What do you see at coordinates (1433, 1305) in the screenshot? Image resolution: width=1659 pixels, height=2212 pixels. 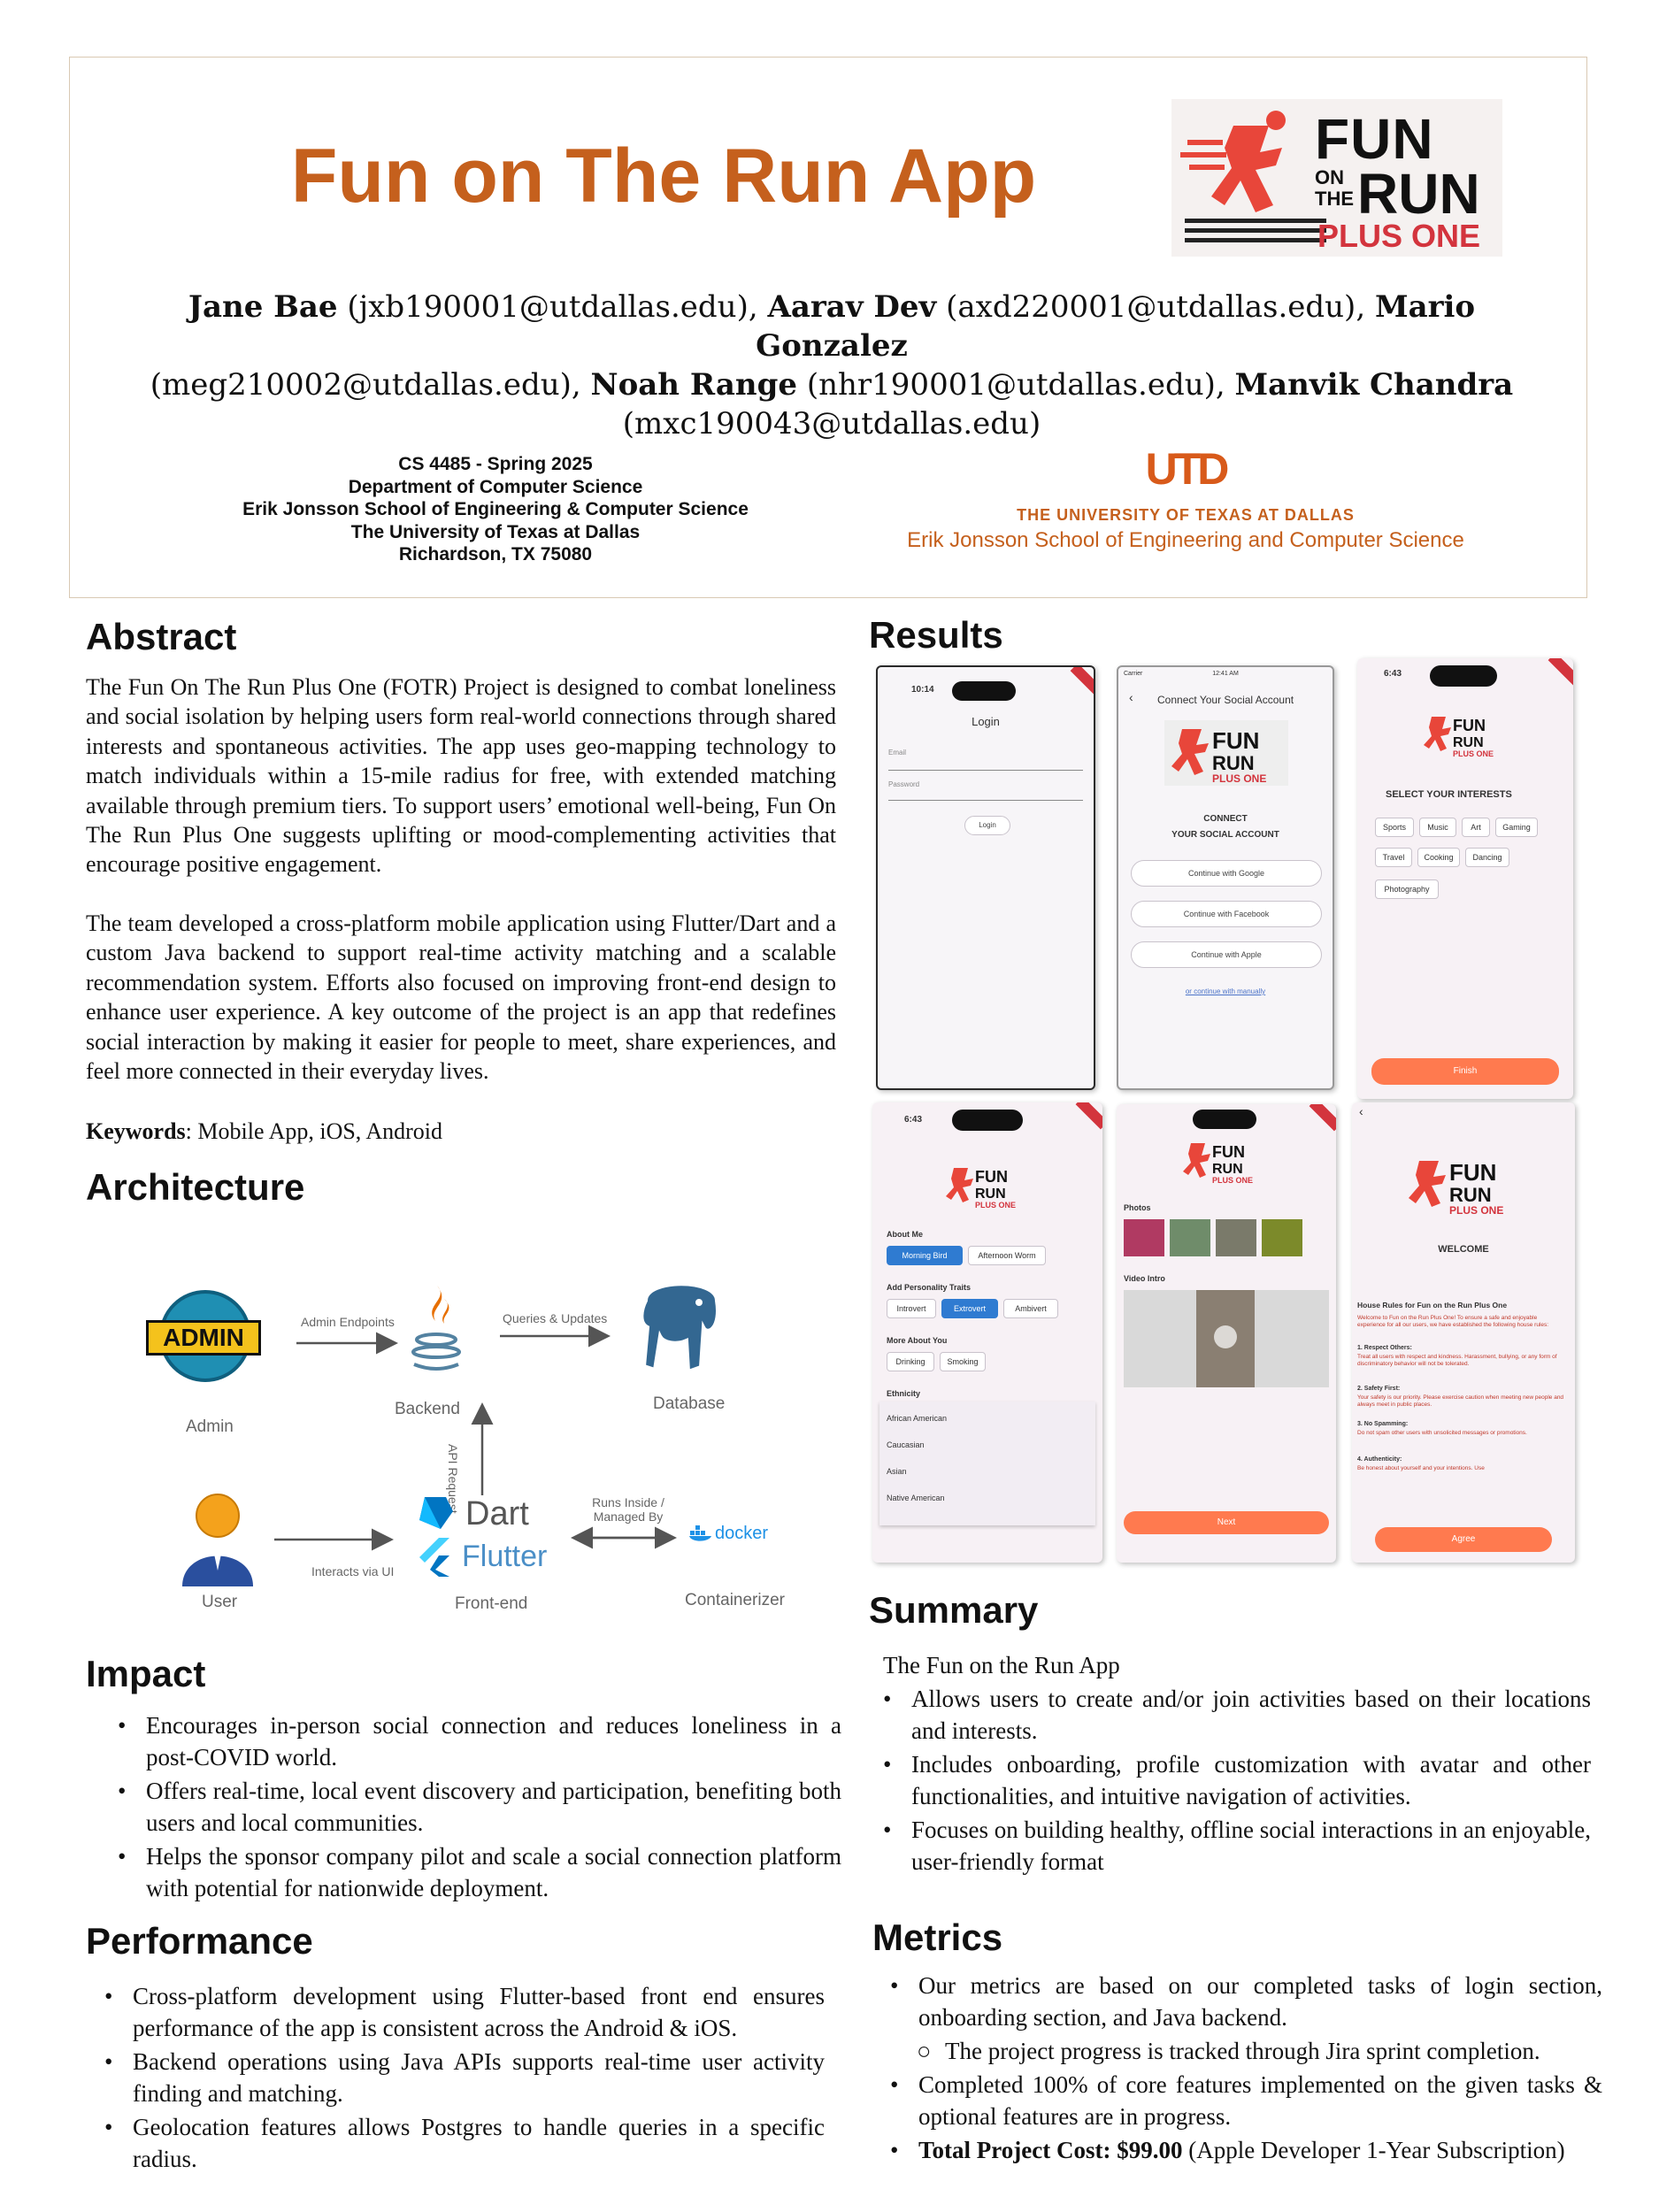 I see `rules-title: House Rules for Fun on the Run Plus One` at bounding box center [1433, 1305].